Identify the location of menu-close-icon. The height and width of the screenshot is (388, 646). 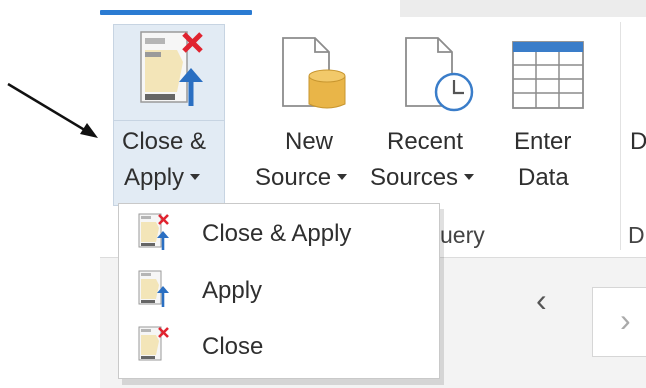
(153, 343).